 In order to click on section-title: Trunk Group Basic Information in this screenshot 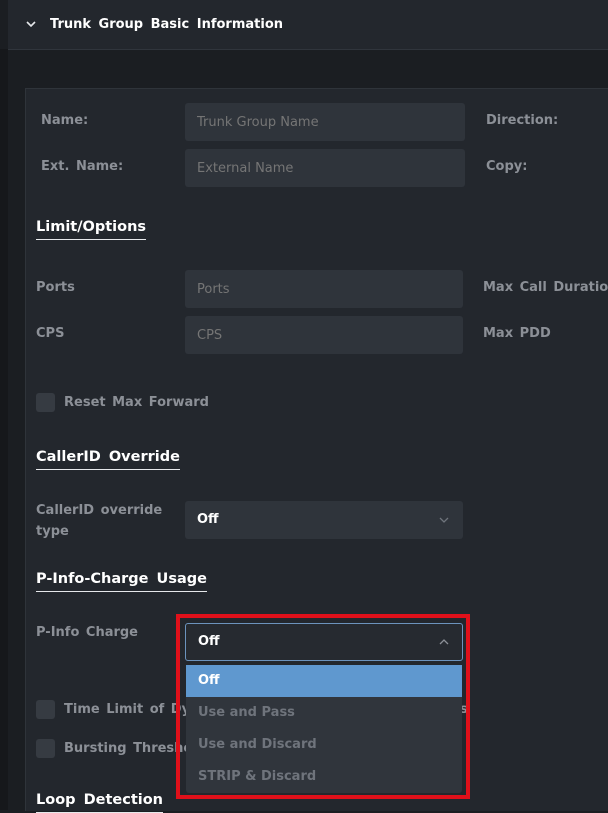, I will do `click(167, 24)`.